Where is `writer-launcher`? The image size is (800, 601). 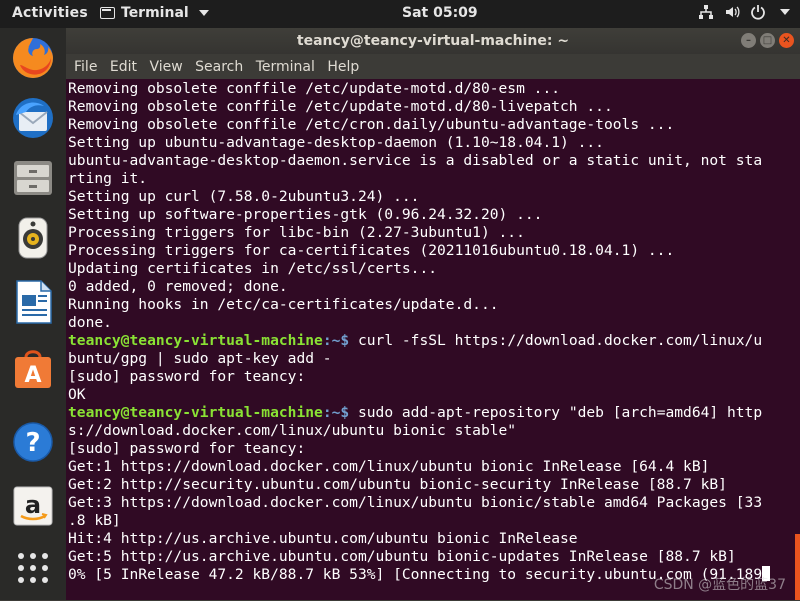
writer-launcher is located at coordinates (33, 302).